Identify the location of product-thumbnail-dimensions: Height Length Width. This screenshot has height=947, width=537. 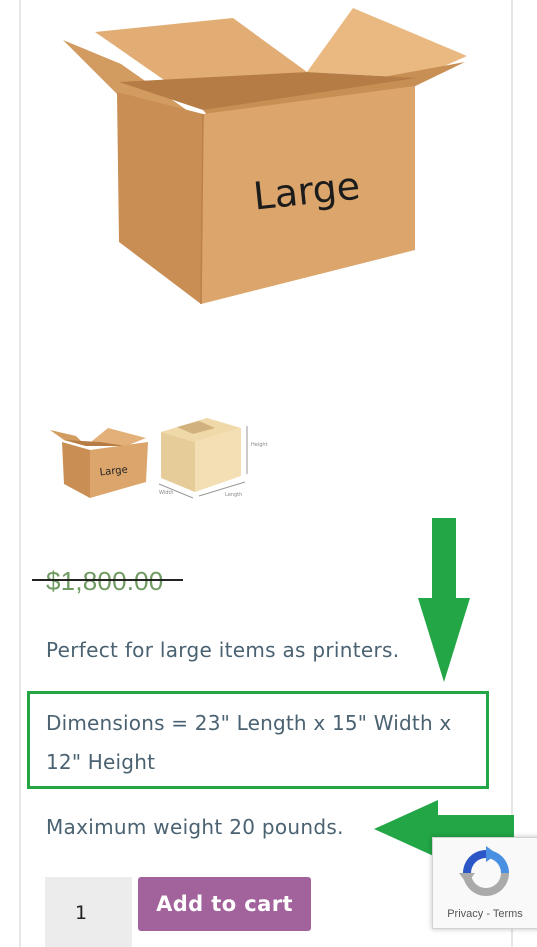
(213, 457).